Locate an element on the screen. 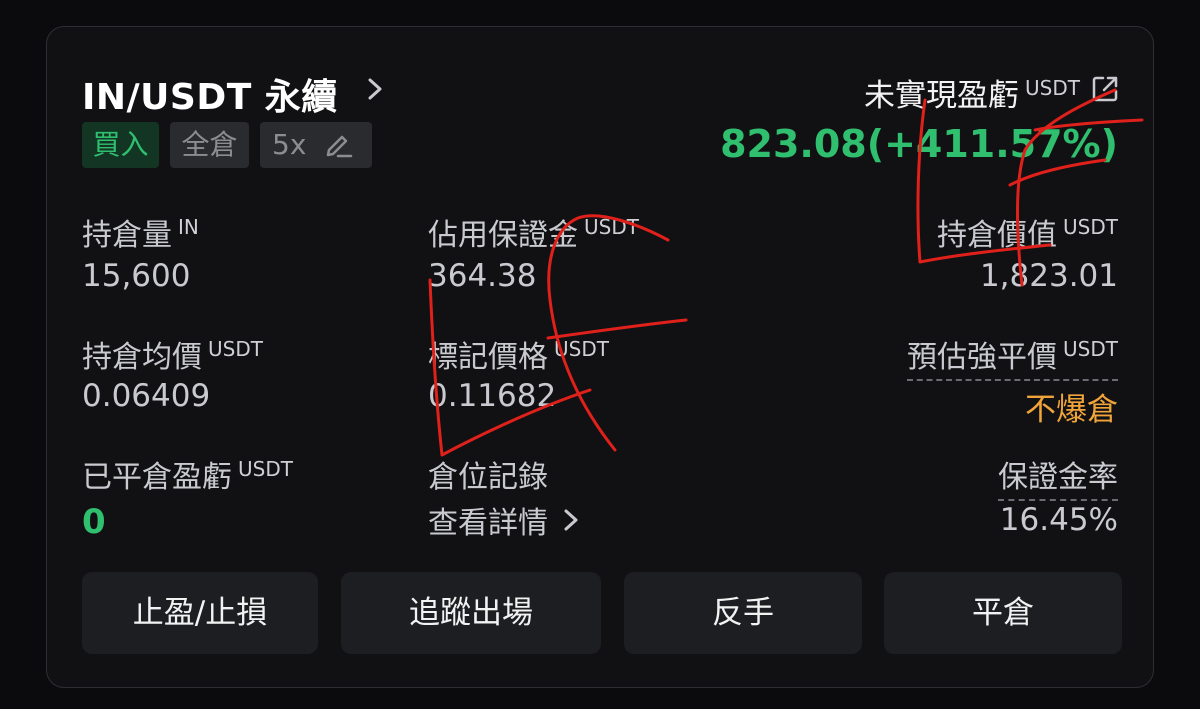 The width and height of the screenshot is (1200, 709). est-liq-price-value: 不爆倉 is located at coordinates (1071, 410).